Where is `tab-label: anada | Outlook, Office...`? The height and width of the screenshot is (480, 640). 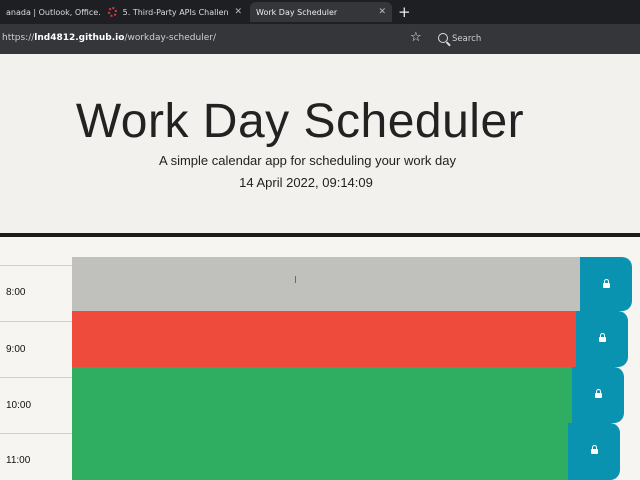 tab-label: anada | Outlook, Office... is located at coordinates (53, 12).